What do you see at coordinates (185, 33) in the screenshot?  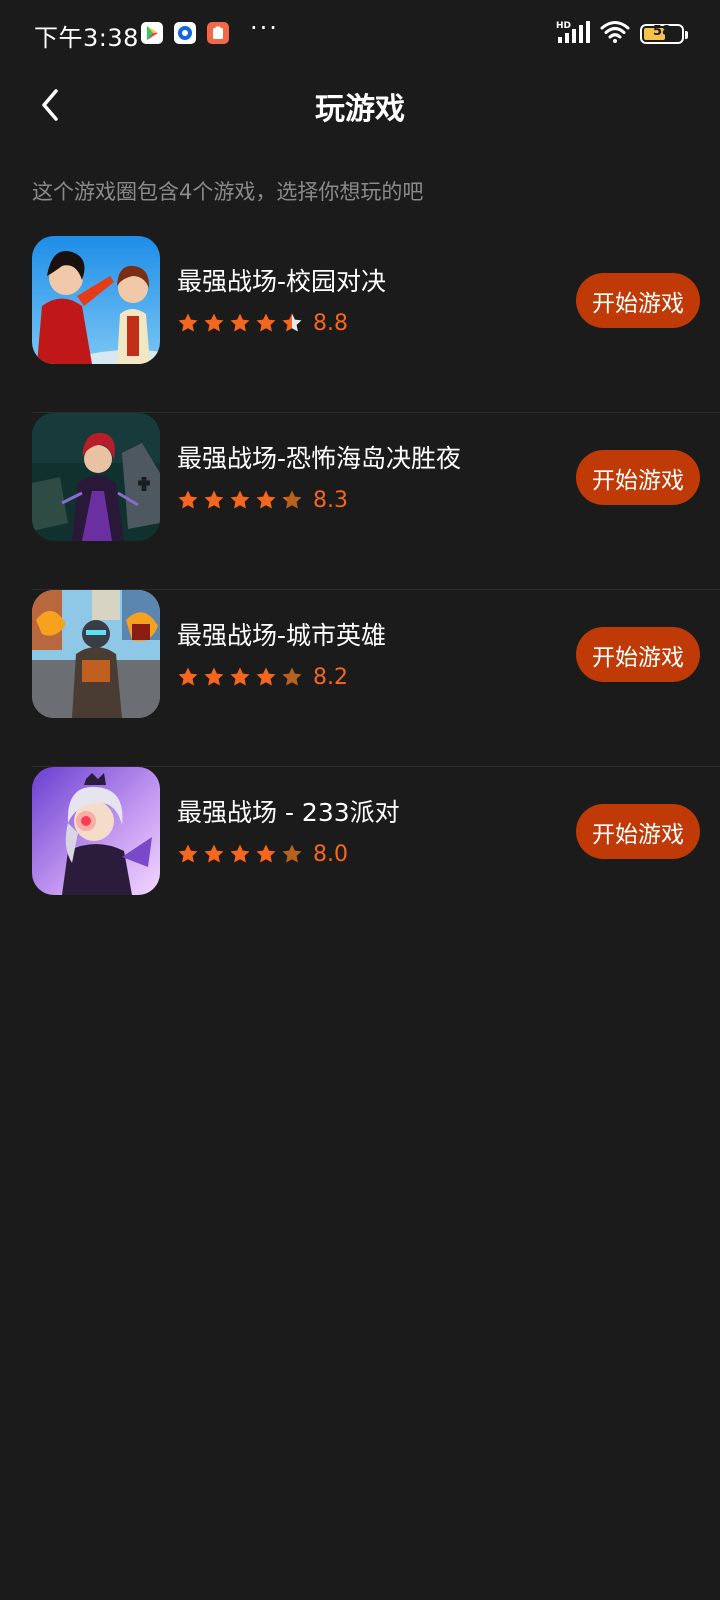 I see `browser-app-icon` at bounding box center [185, 33].